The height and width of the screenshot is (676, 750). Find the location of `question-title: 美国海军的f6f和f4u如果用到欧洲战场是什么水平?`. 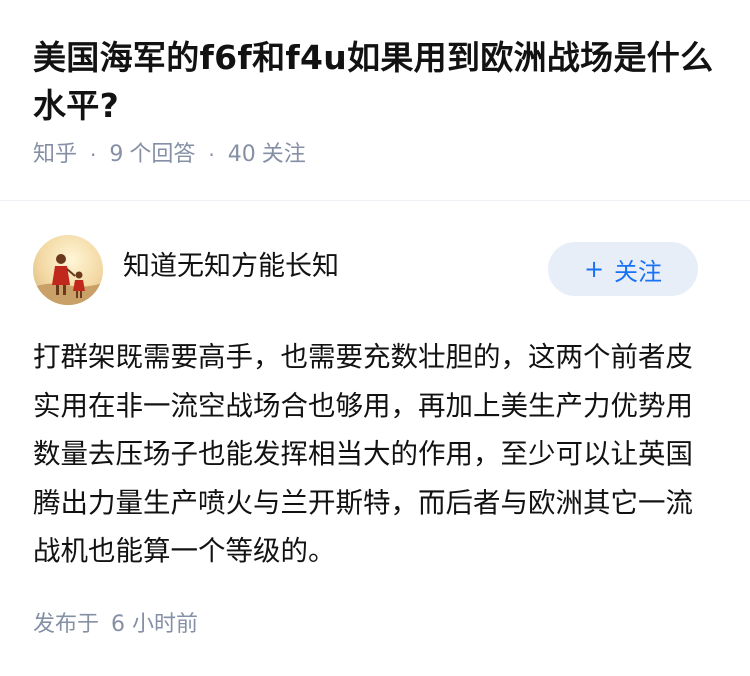

question-title: 美国海军的f6f和f4u如果用到欧洲战场是什么水平? is located at coordinates (378, 82).